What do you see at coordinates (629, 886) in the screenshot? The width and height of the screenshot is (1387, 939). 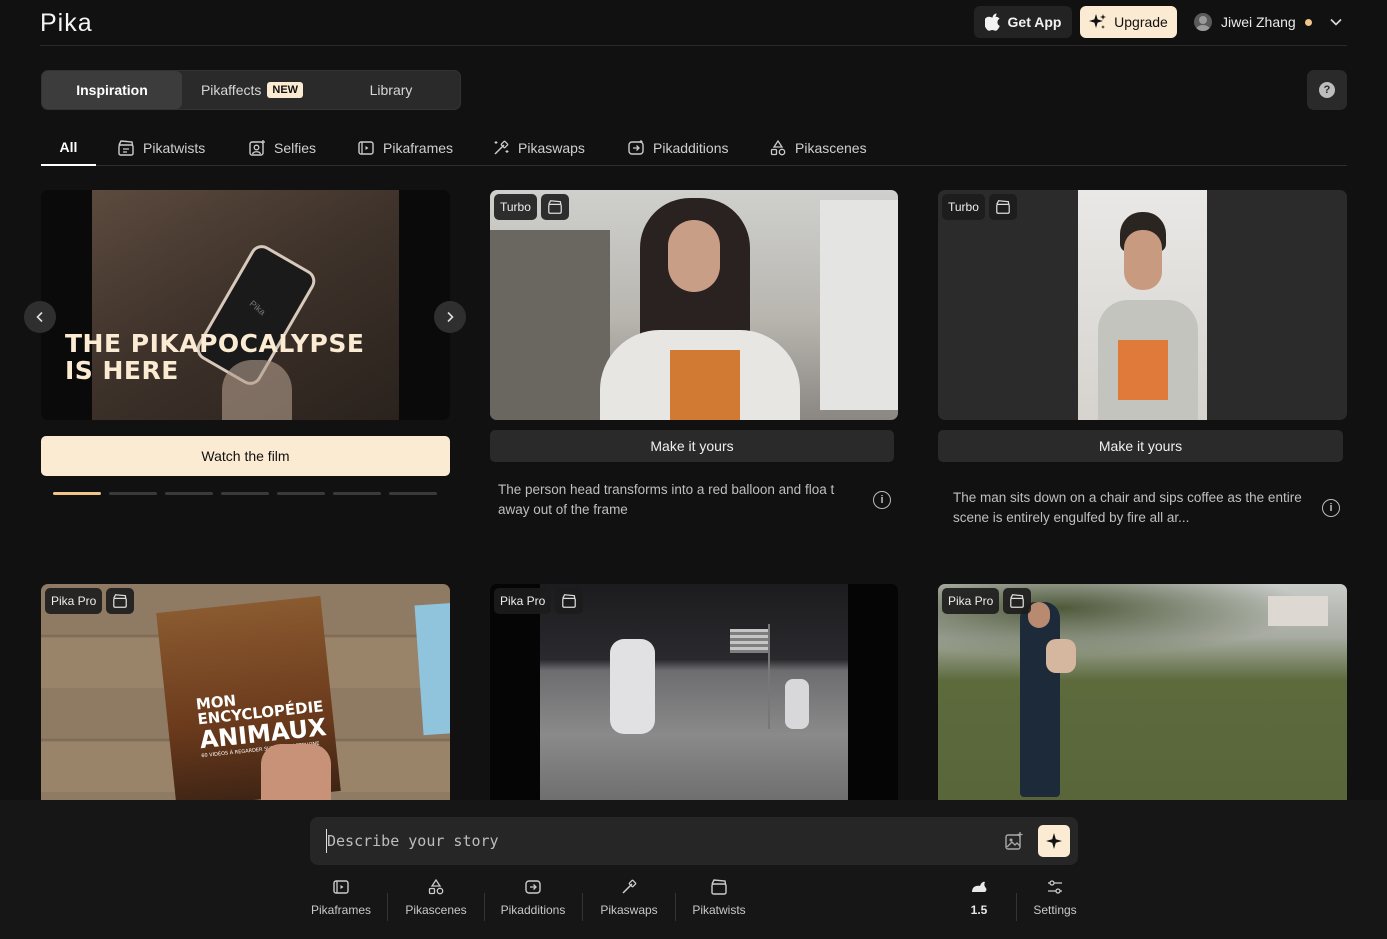 I see `wand-icon` at bounding box center [629, 886].